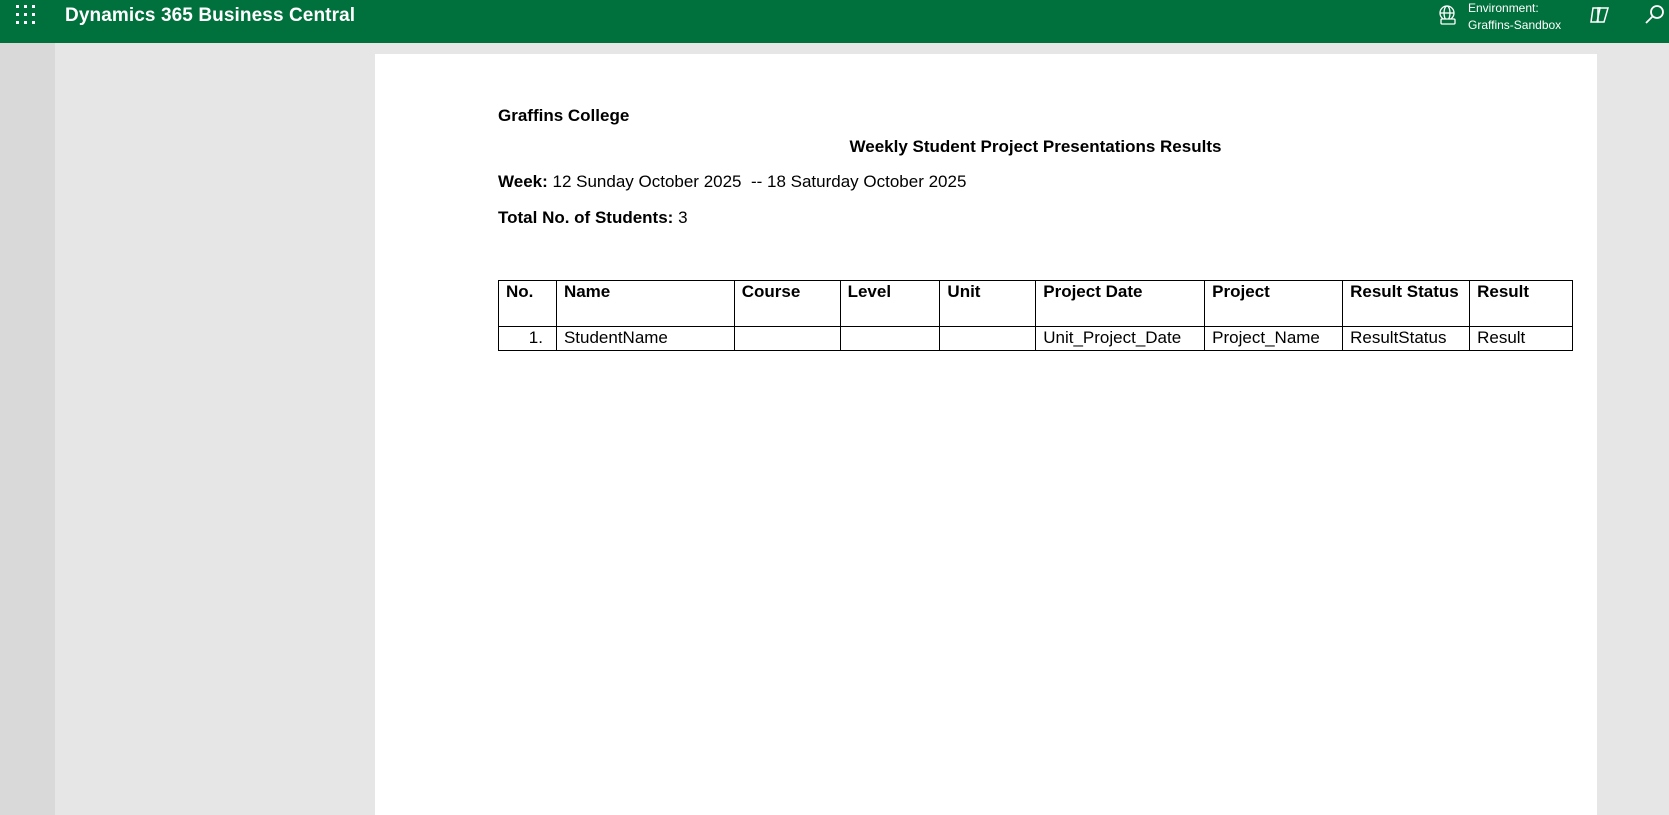  Describe the element at coordinates (890, 338) in the screenshot. I see `cell-level` at that location.